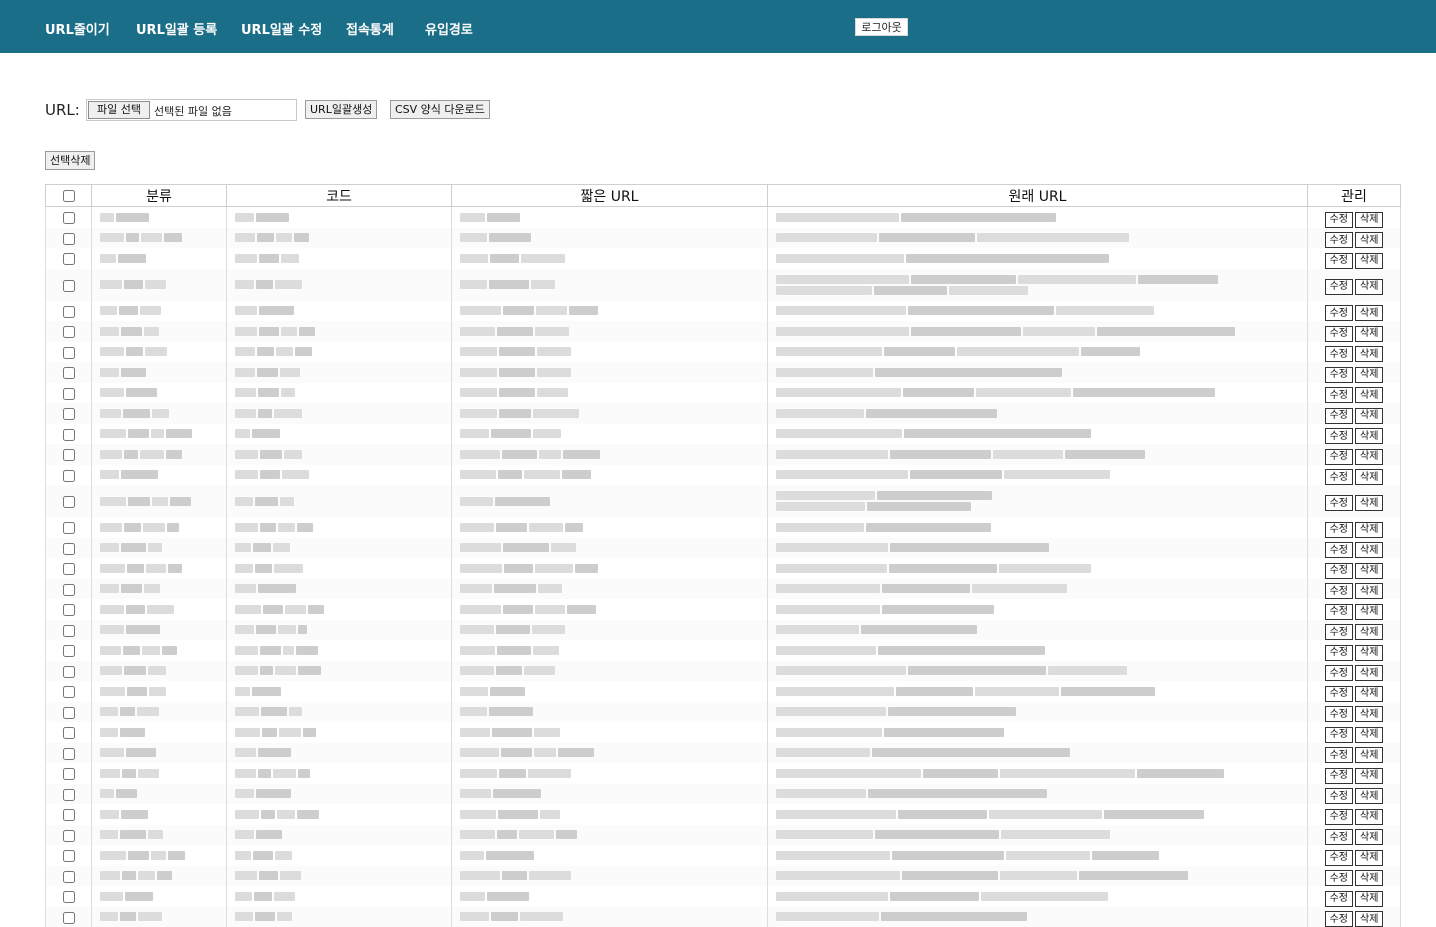  Describe the element at coordinates (69, 196) in the screenshot. I see `select-all-checkbox` at that location.